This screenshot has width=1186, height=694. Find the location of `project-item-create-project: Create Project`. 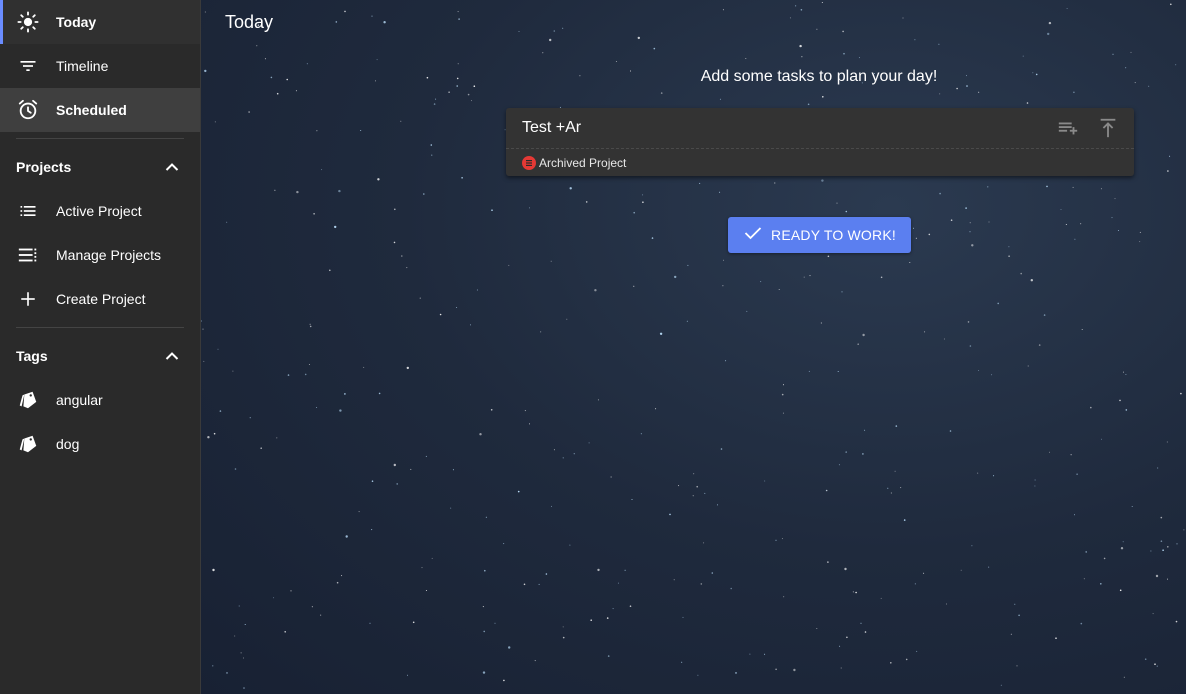

project-item-create-project: Create Project is located at coordinates (100, 299).